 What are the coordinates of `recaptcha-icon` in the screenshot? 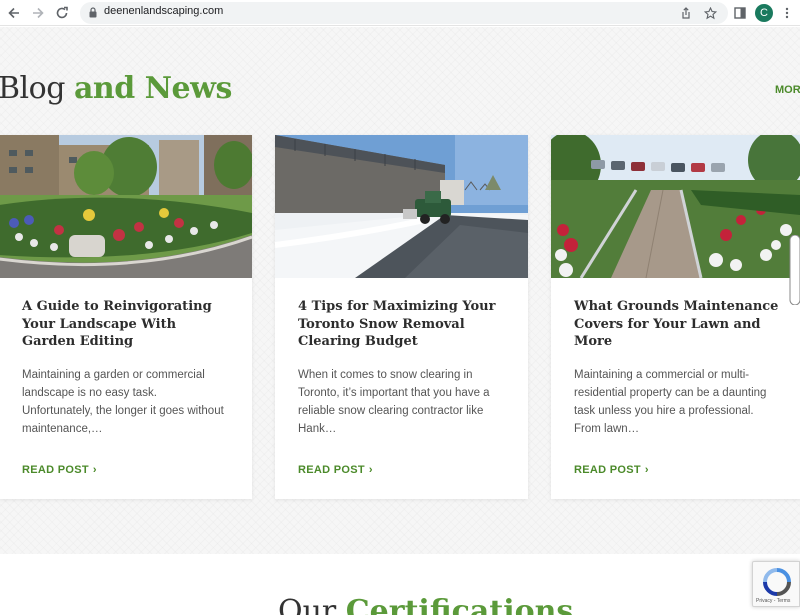 It's located at (777, 582).